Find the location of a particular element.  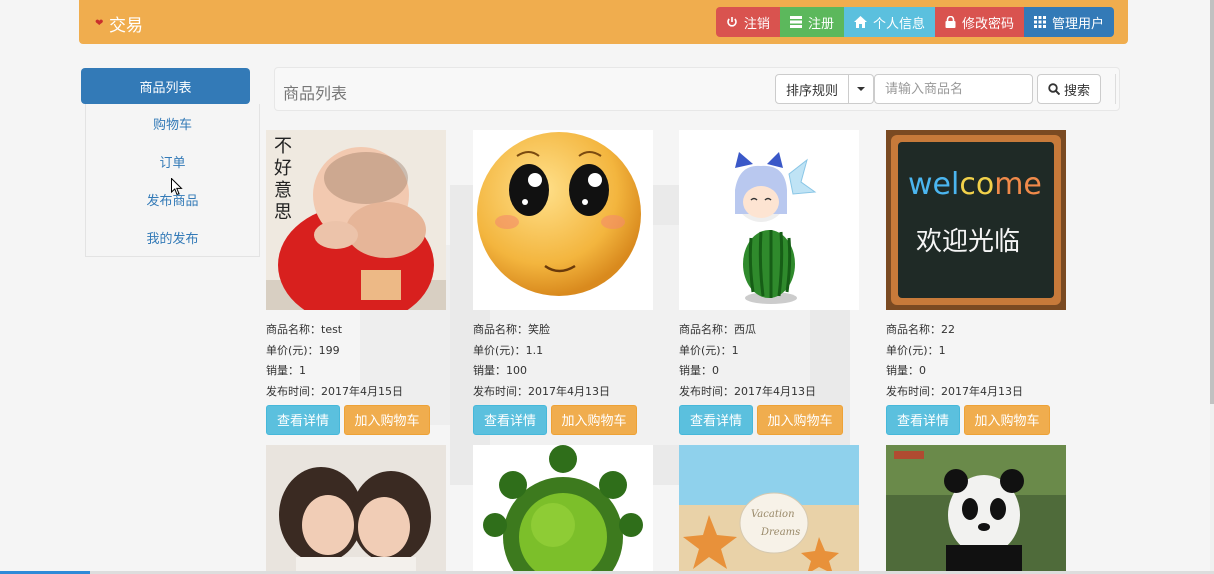

manage-users-button: 管理用户 is located at coordinates (1068, 22).